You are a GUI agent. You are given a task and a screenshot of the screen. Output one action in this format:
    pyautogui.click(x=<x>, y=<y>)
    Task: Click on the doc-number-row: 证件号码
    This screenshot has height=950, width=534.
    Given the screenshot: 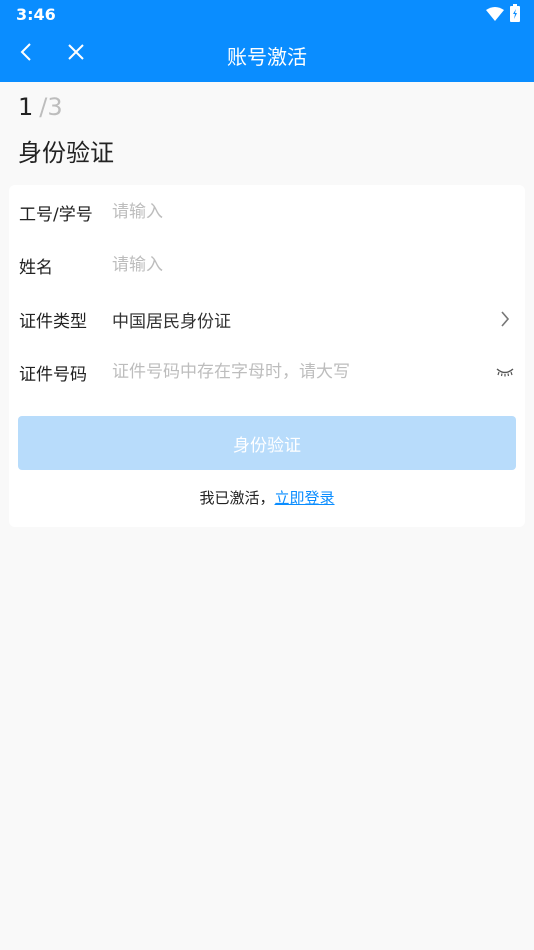 What is the action you would take?
    pyautogui.click(x=267, y=372)
    